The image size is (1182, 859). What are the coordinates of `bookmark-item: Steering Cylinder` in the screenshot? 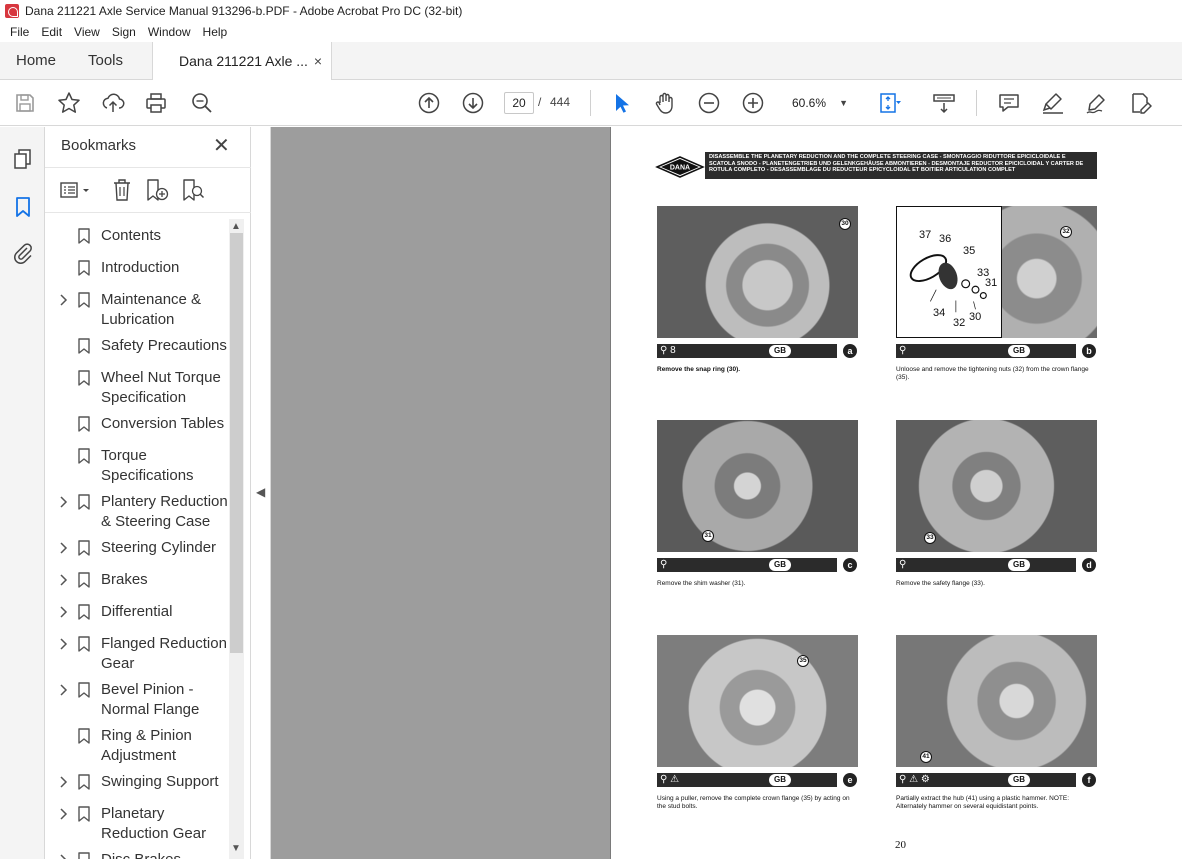 It's located at (137, 548).